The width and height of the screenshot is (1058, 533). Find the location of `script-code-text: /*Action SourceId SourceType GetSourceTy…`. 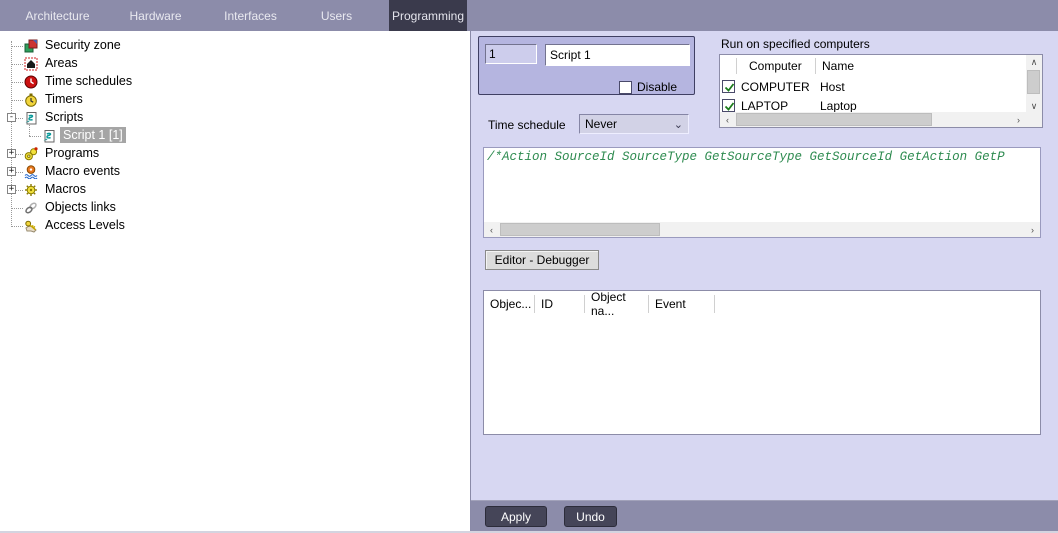

script-code-text: /*Action SourceId SourceType GetSourceTy… is located at coordinates (746, 157).